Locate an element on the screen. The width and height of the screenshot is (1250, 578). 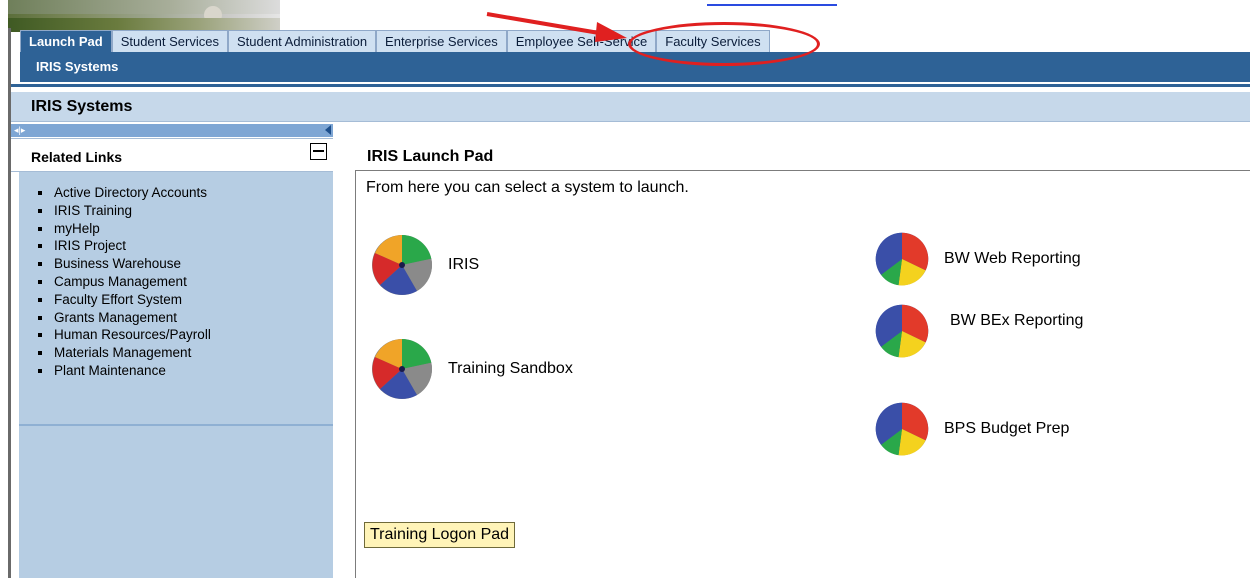
minimize-button is located at coordinates (318, 151).